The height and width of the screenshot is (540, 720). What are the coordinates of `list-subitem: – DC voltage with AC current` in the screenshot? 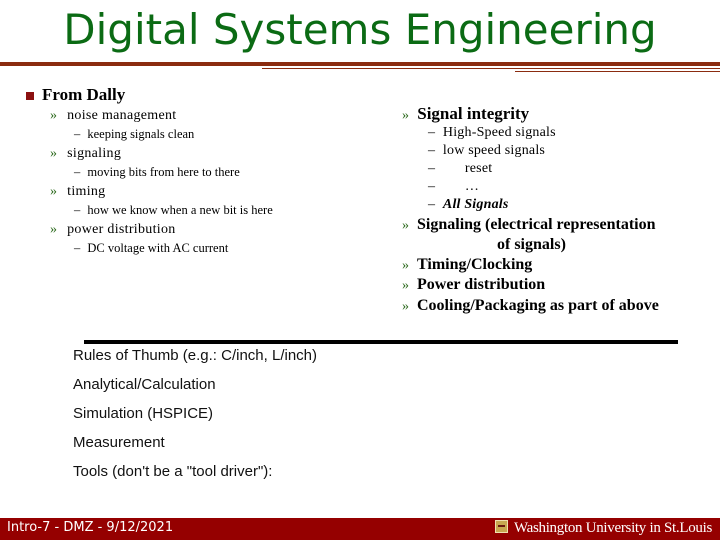 It's located at (151, 248).